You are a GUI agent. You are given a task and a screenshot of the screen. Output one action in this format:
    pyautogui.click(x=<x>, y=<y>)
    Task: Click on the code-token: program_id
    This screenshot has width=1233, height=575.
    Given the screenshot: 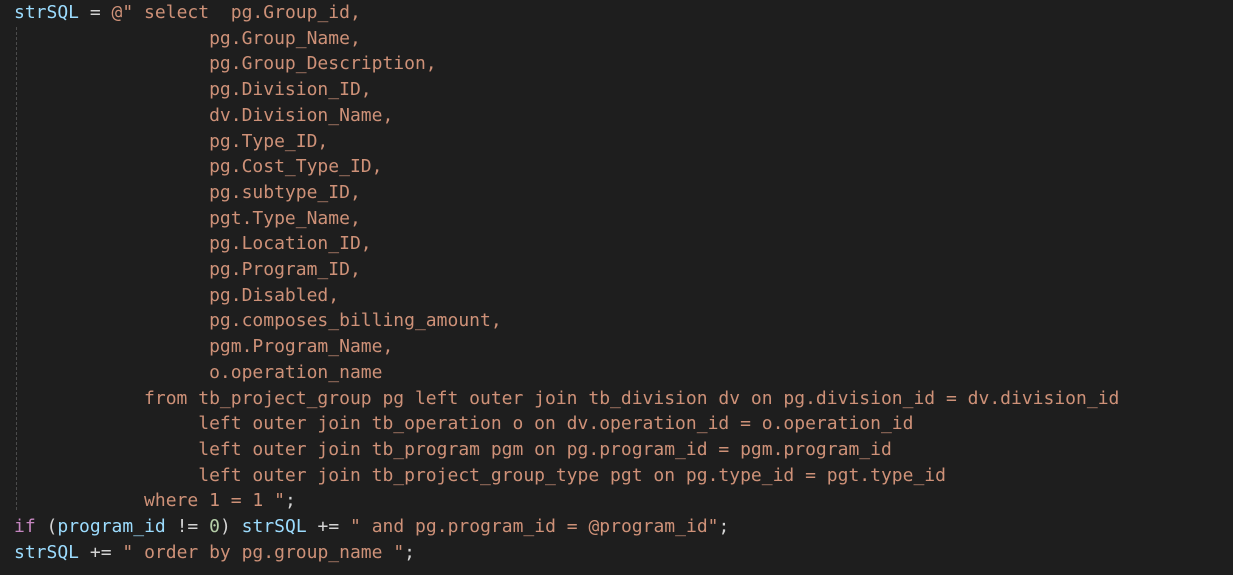 What is the action you would take?
    pyautogui.click(x=111, y=526)
    